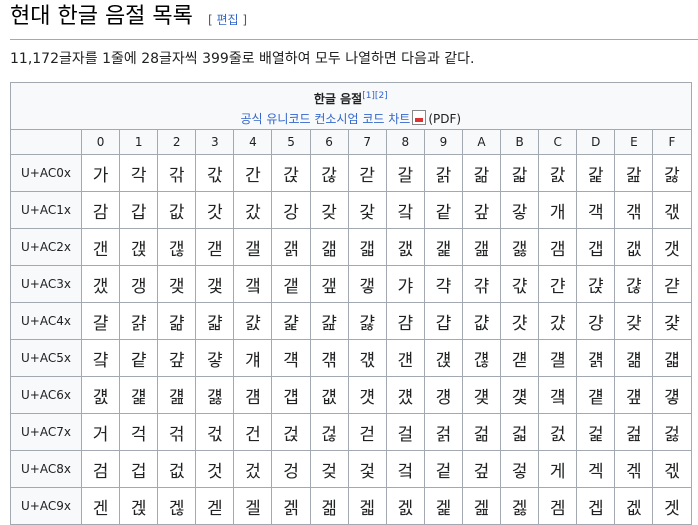 The width and height of the screenshot is (698, 525). I want to click on column-header: F, so click(672, 142).